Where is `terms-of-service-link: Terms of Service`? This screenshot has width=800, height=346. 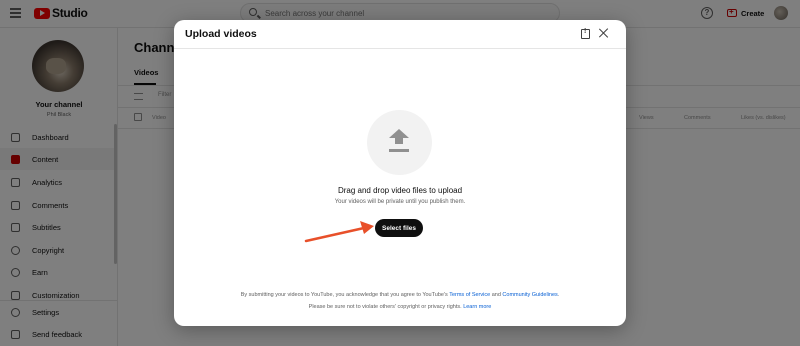
terms-of-service-link: Terms of Service is located at coordinates (469, 295).